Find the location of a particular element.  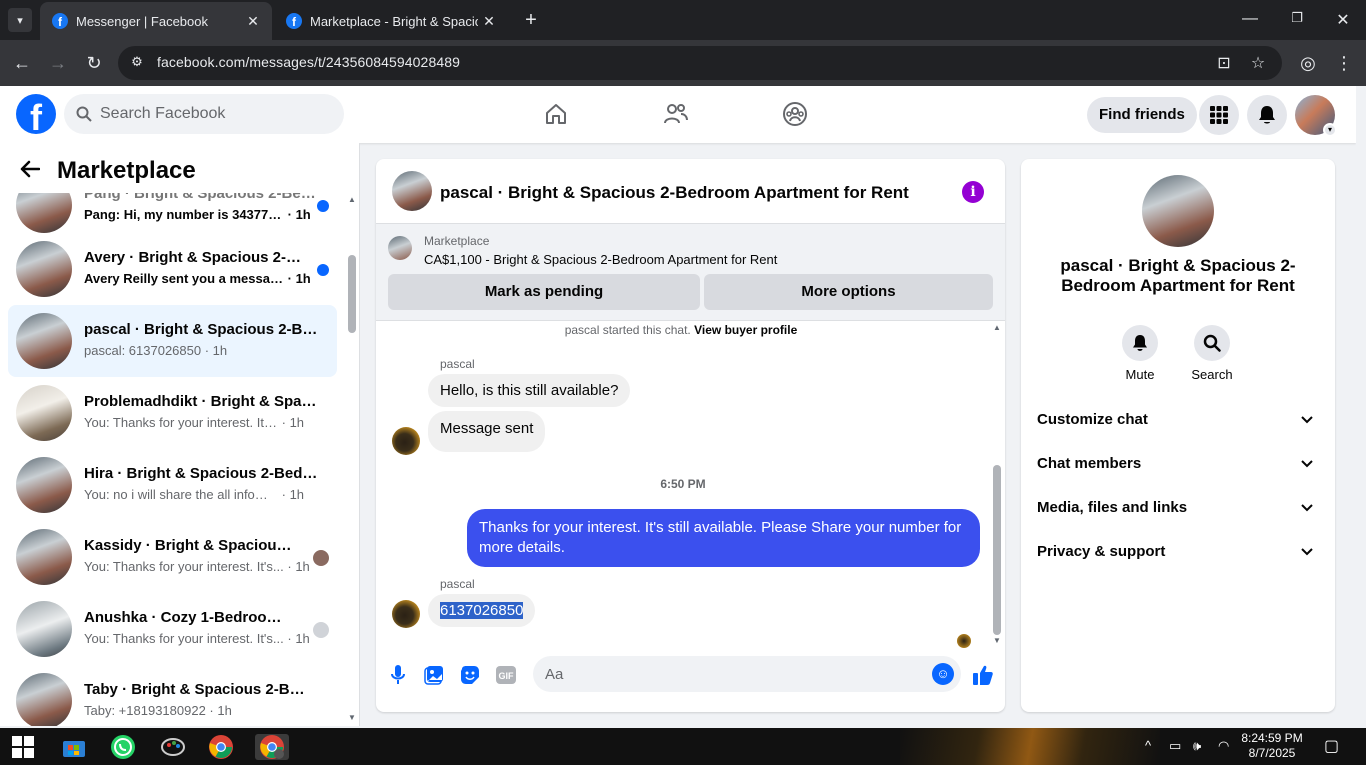

site-info-icon: ⚙ is located at coordinates (137, 63).